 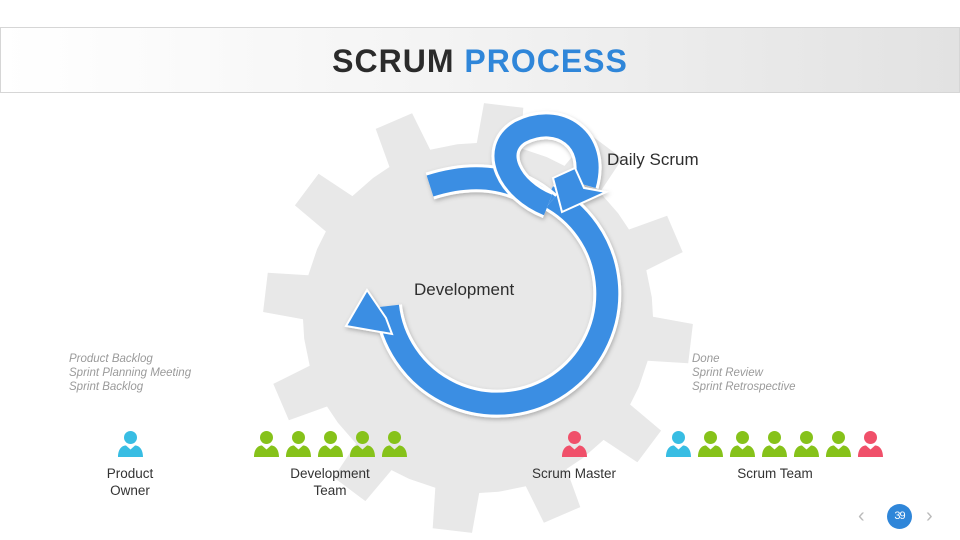 I want to click on review-notes: Done Sprint Review Sprint Retrospective, so click(x=744, y=373).